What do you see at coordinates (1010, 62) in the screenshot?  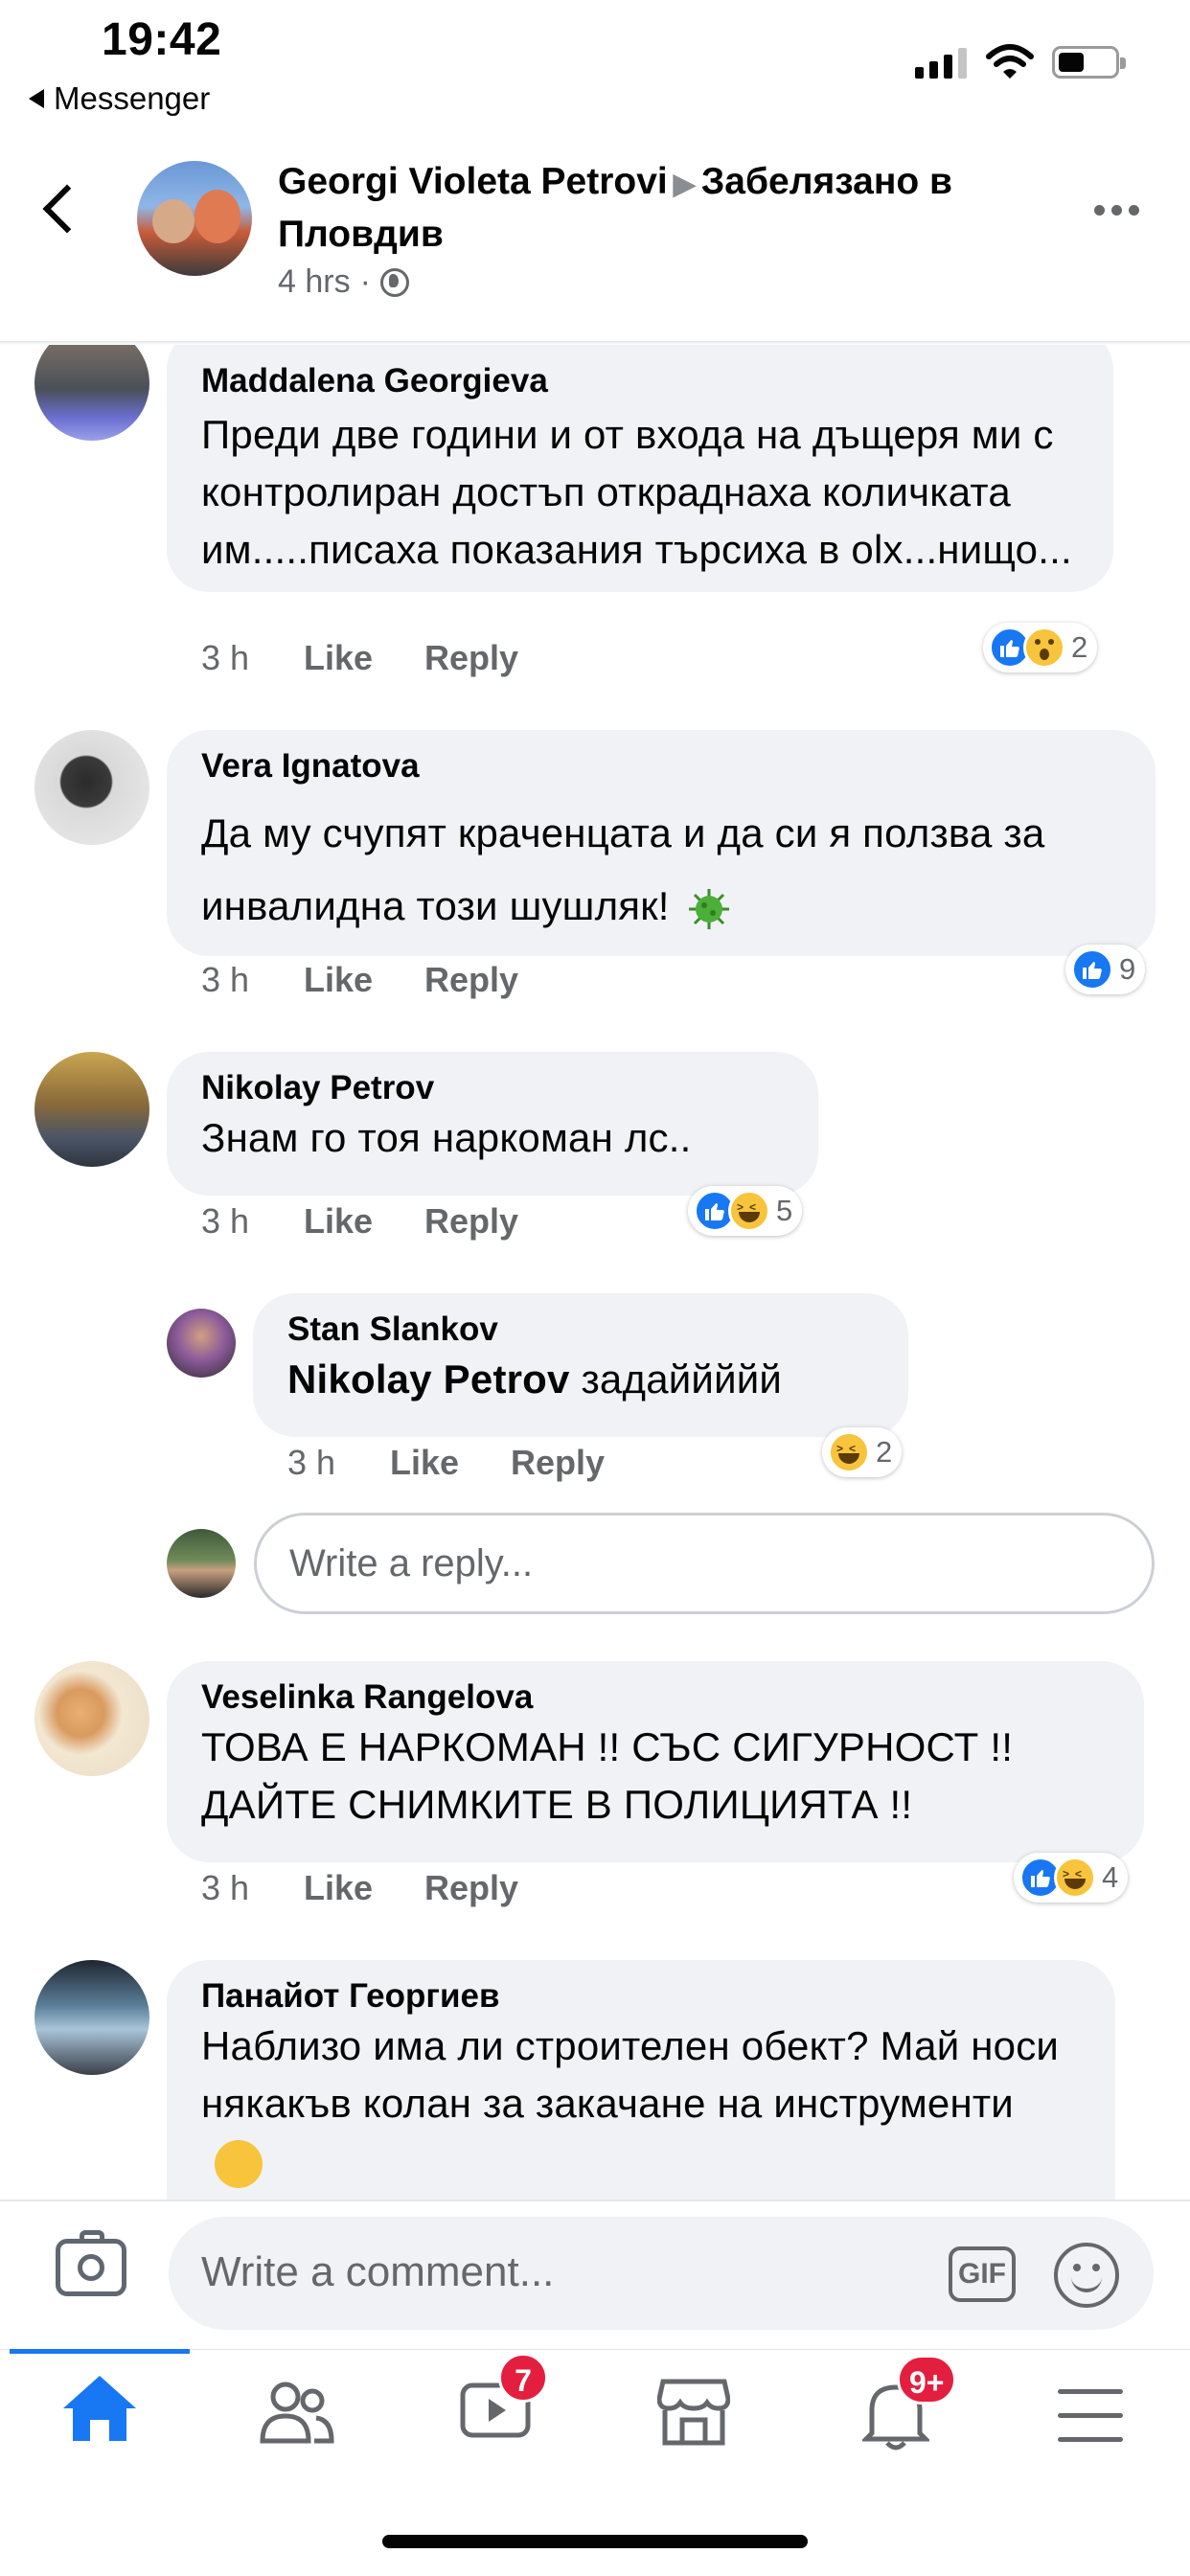 I see `wifi-icon` at bounding box center [1010, 62].